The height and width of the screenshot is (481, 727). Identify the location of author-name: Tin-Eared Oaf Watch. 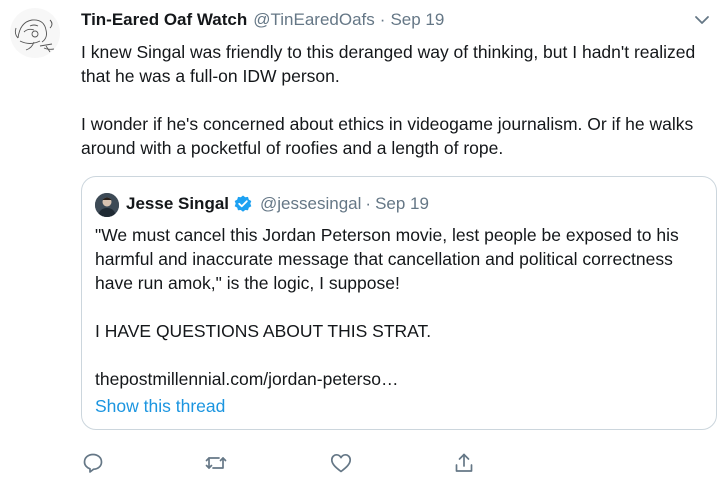
(164, 20).